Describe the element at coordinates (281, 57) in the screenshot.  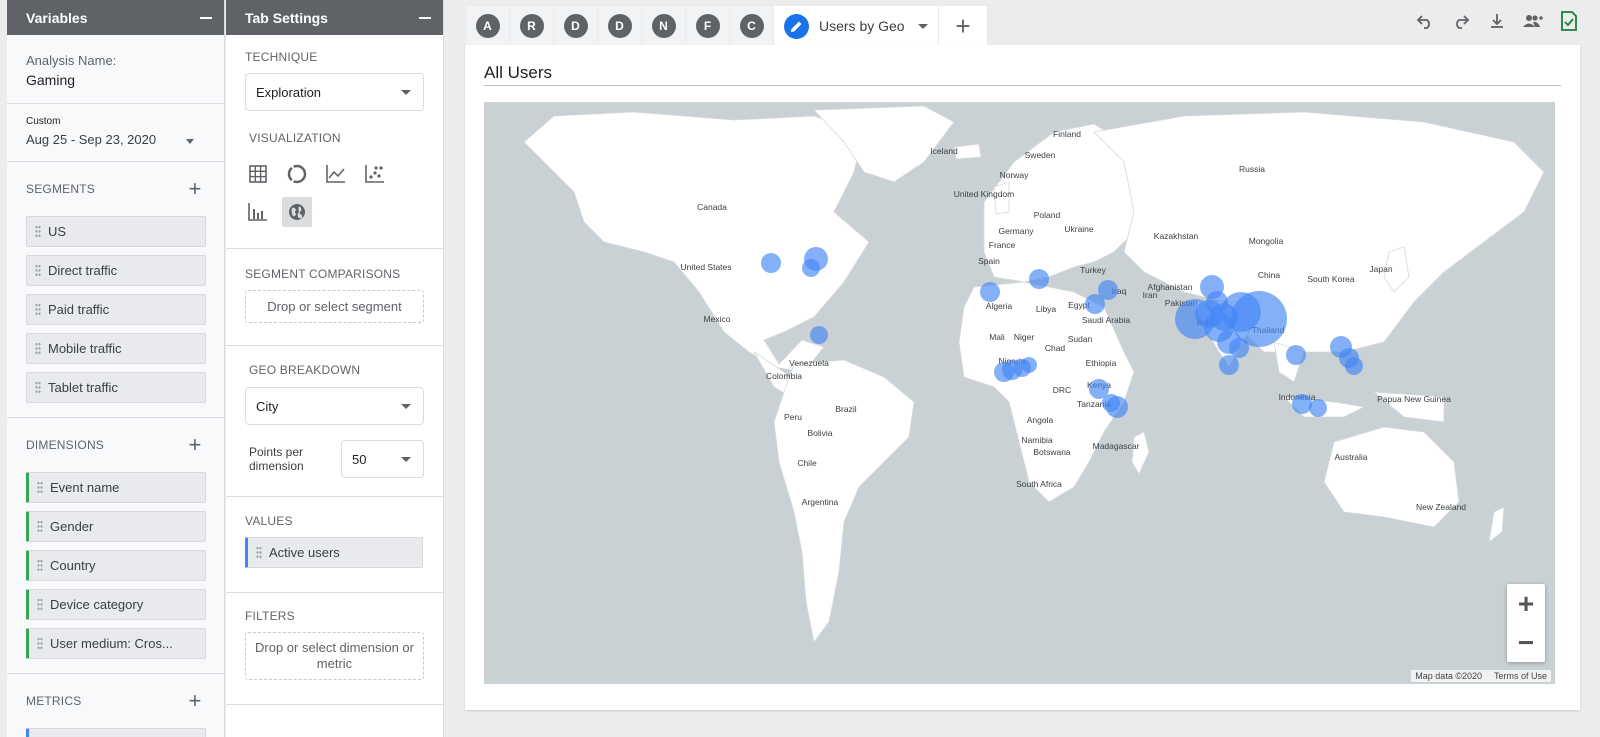
I see `technique-label: TECHNIQUE` at that location.